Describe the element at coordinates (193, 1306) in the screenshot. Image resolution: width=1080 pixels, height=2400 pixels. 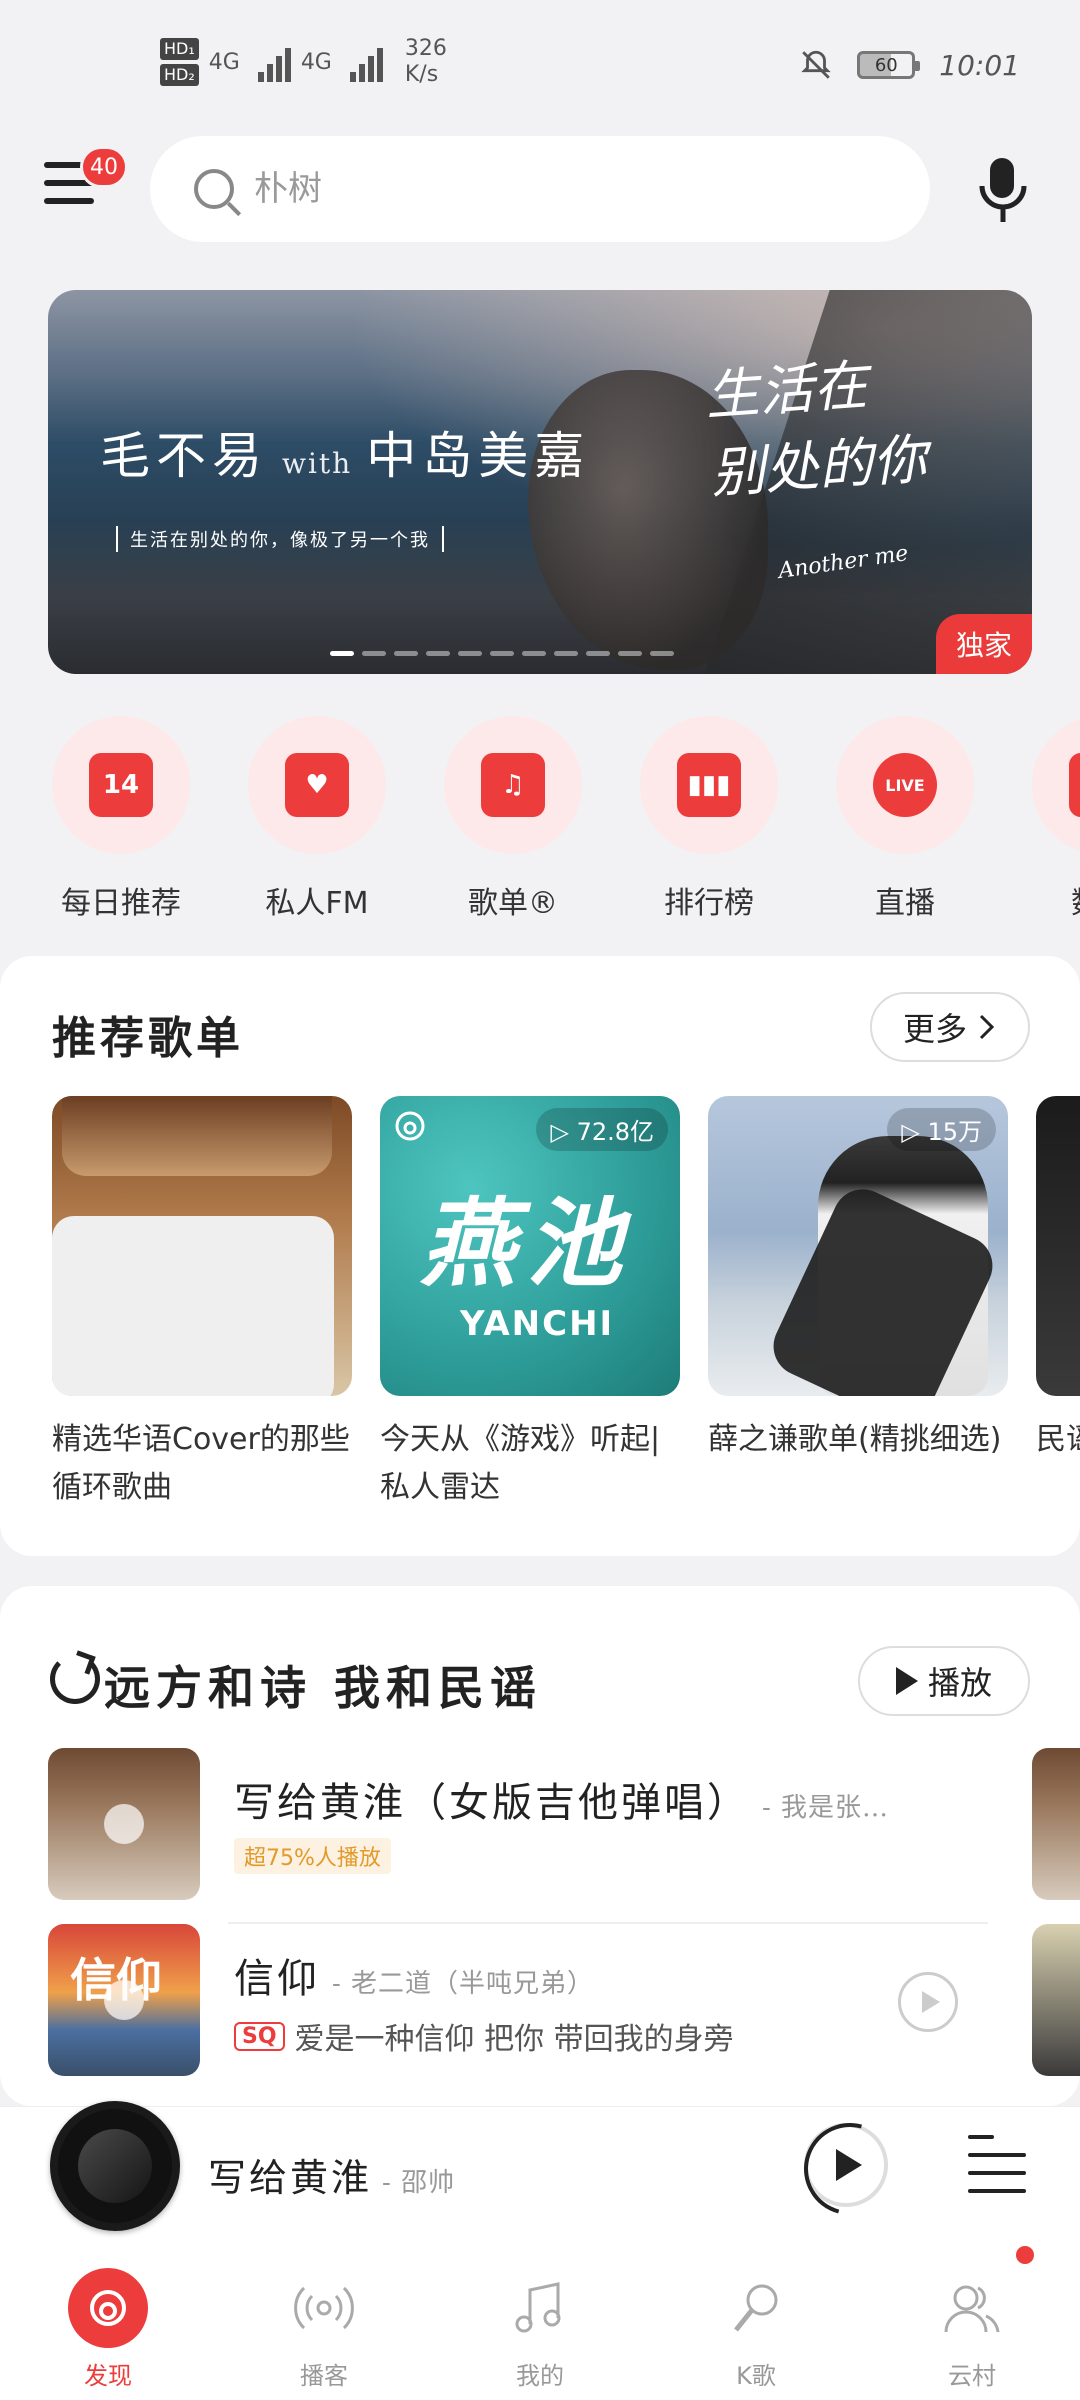
I see `cover-placeholder` at that location.